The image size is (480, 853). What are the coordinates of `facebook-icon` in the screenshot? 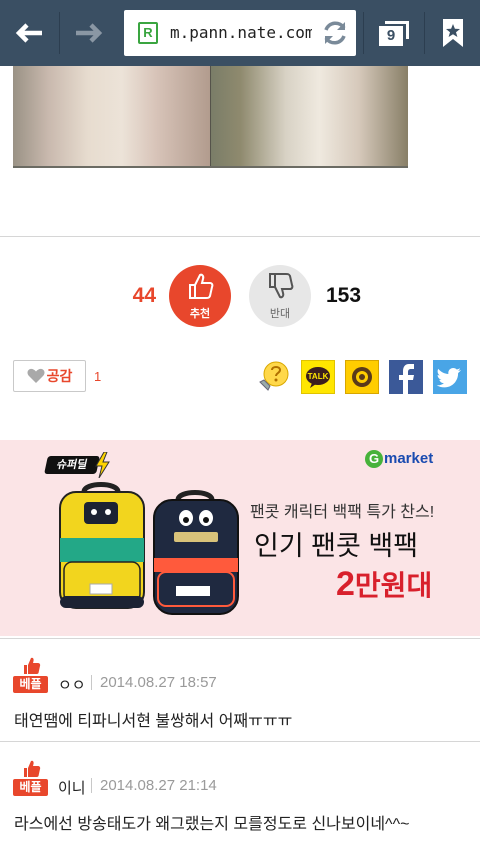 It's located at (406, 379).